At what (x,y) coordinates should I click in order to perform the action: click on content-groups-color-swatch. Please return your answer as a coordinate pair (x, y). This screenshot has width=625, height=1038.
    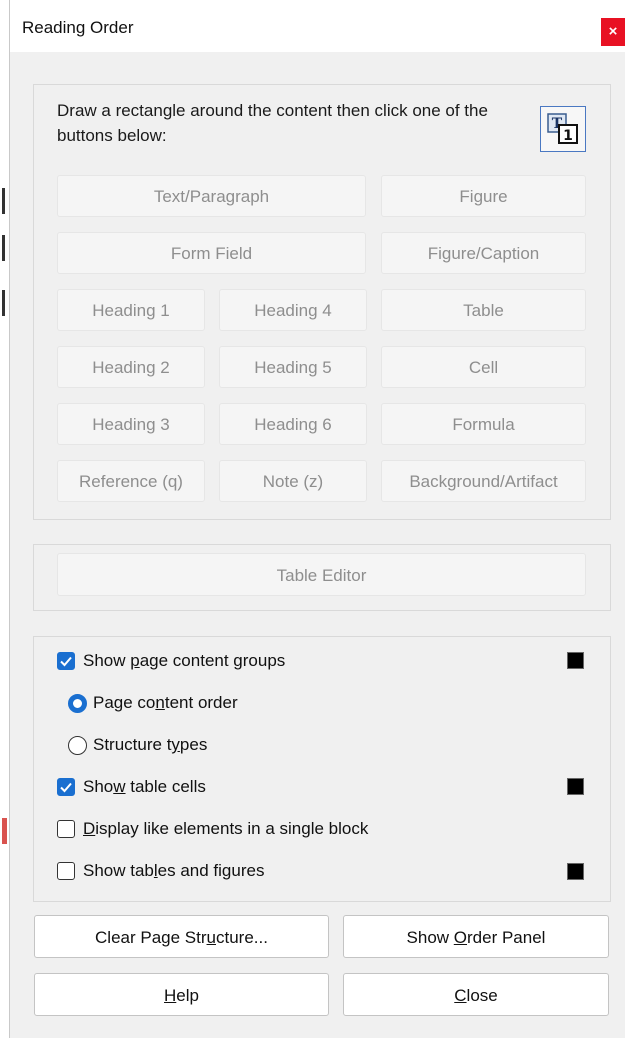
    Looking at the image, I should click on (575, 660).